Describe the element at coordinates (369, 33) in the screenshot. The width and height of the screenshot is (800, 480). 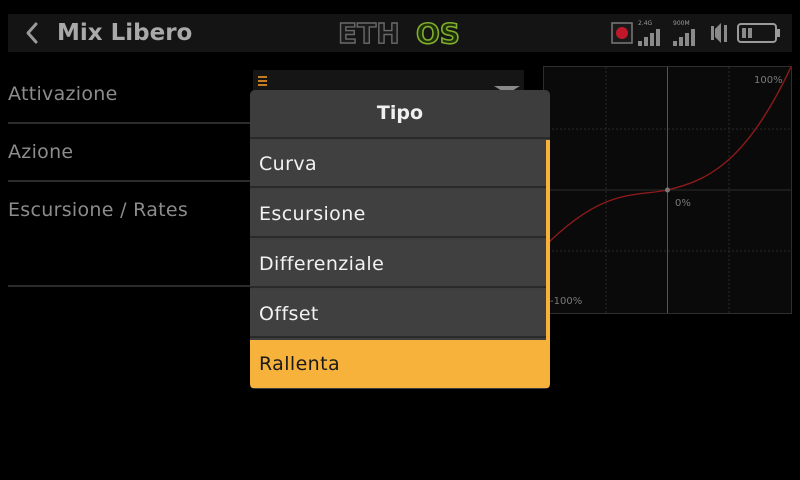
I see `logo-text-eth: ETH` at that location.